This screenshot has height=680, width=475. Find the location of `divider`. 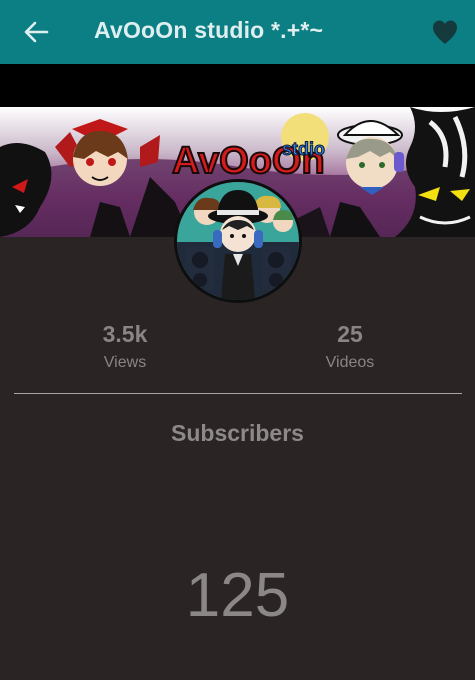

divider is located at coordinates (238, 393).